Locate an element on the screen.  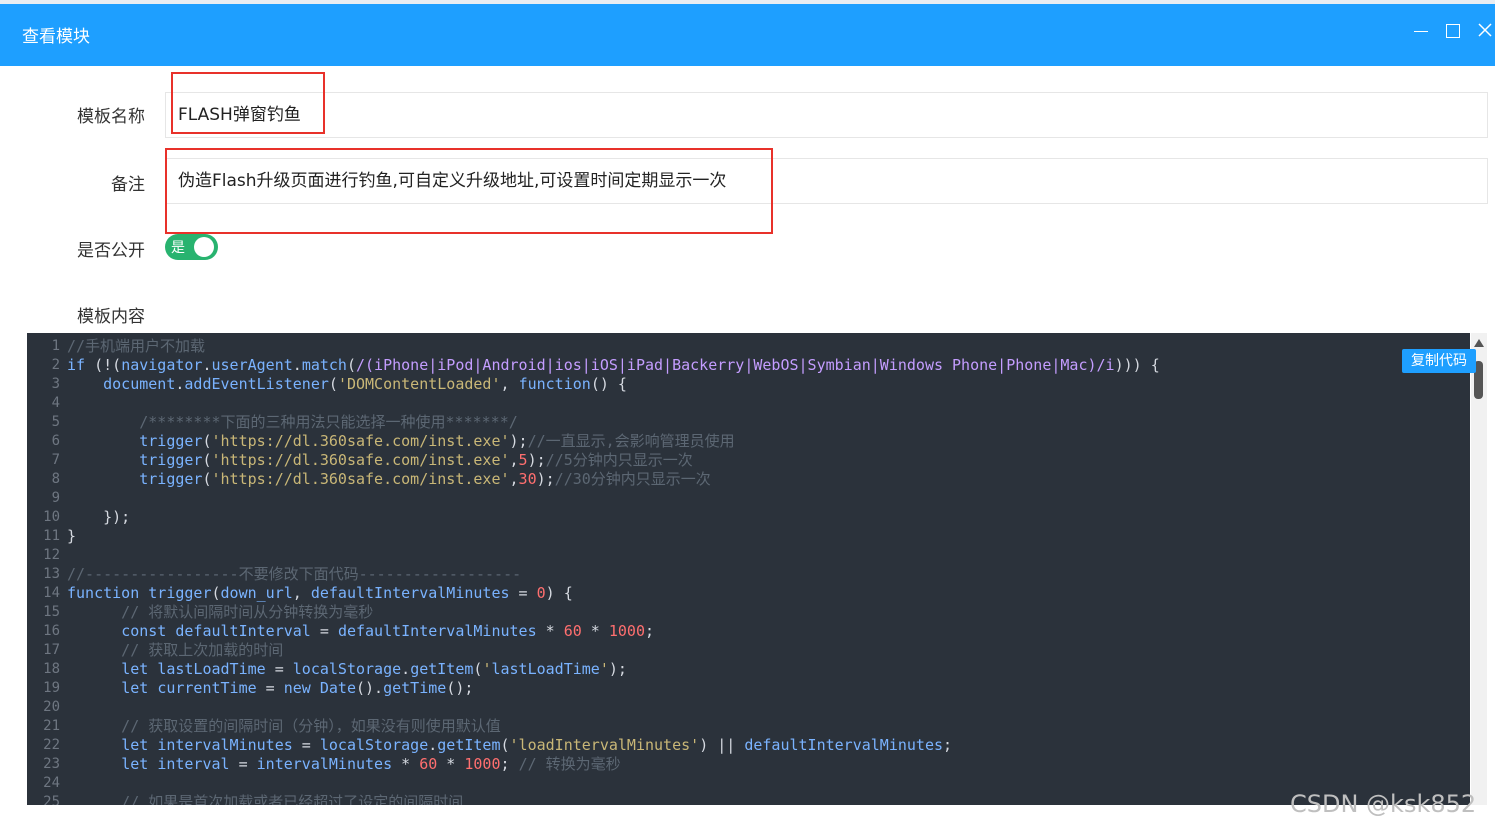
dialog-header: 查看模块 is located at coordinates (747, 35).